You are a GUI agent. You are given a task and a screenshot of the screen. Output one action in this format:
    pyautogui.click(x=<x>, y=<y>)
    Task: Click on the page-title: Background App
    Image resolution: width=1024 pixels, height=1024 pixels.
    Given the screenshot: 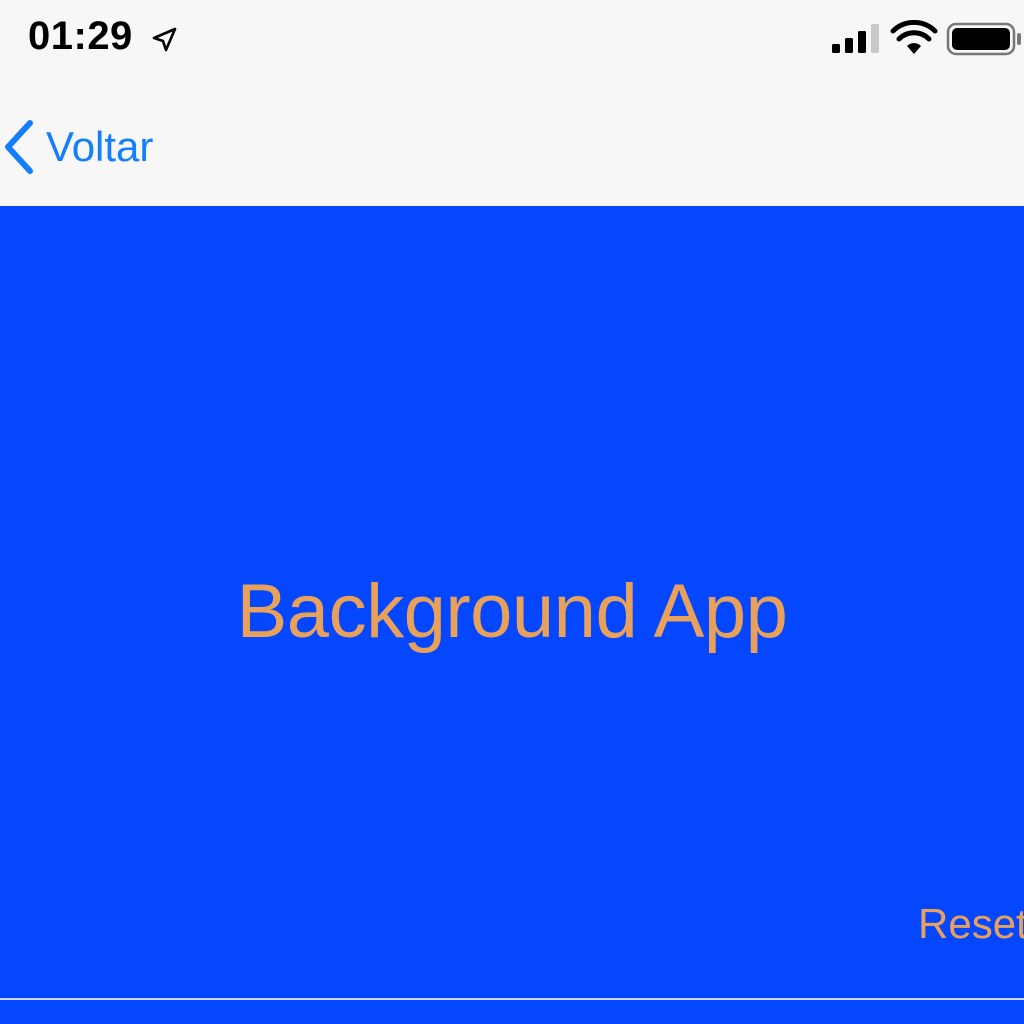 What is the action you would take?
    pyautogui.click(x=512, y=611)
    